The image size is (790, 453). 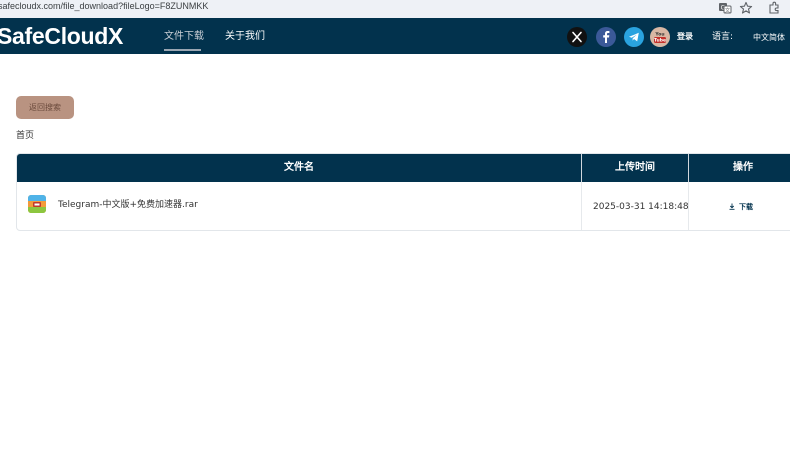 I want to click on upload-time: 2025-03-31 14:18:48, so click(x=641, y=207).